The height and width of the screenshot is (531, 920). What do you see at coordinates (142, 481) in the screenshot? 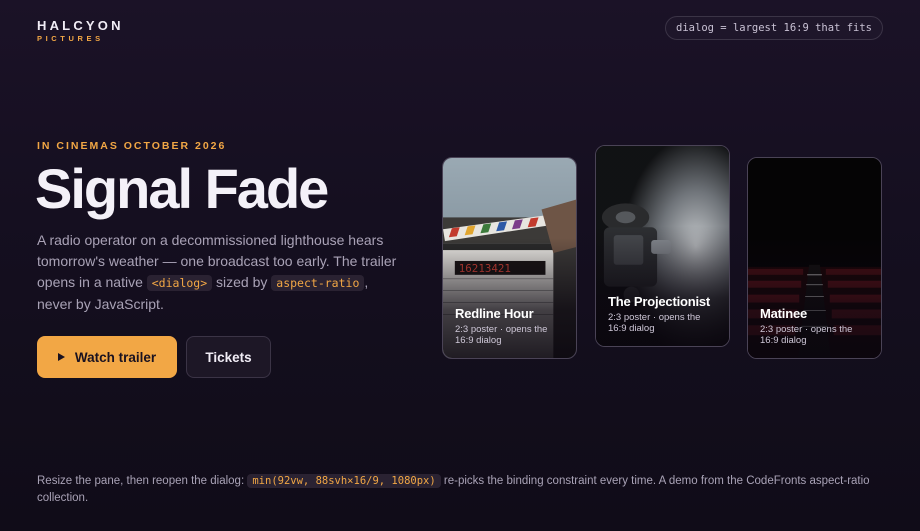
I see `footer-text-1: Resize the pane, then reopen the dialog:` at bounding box center [142, 481].